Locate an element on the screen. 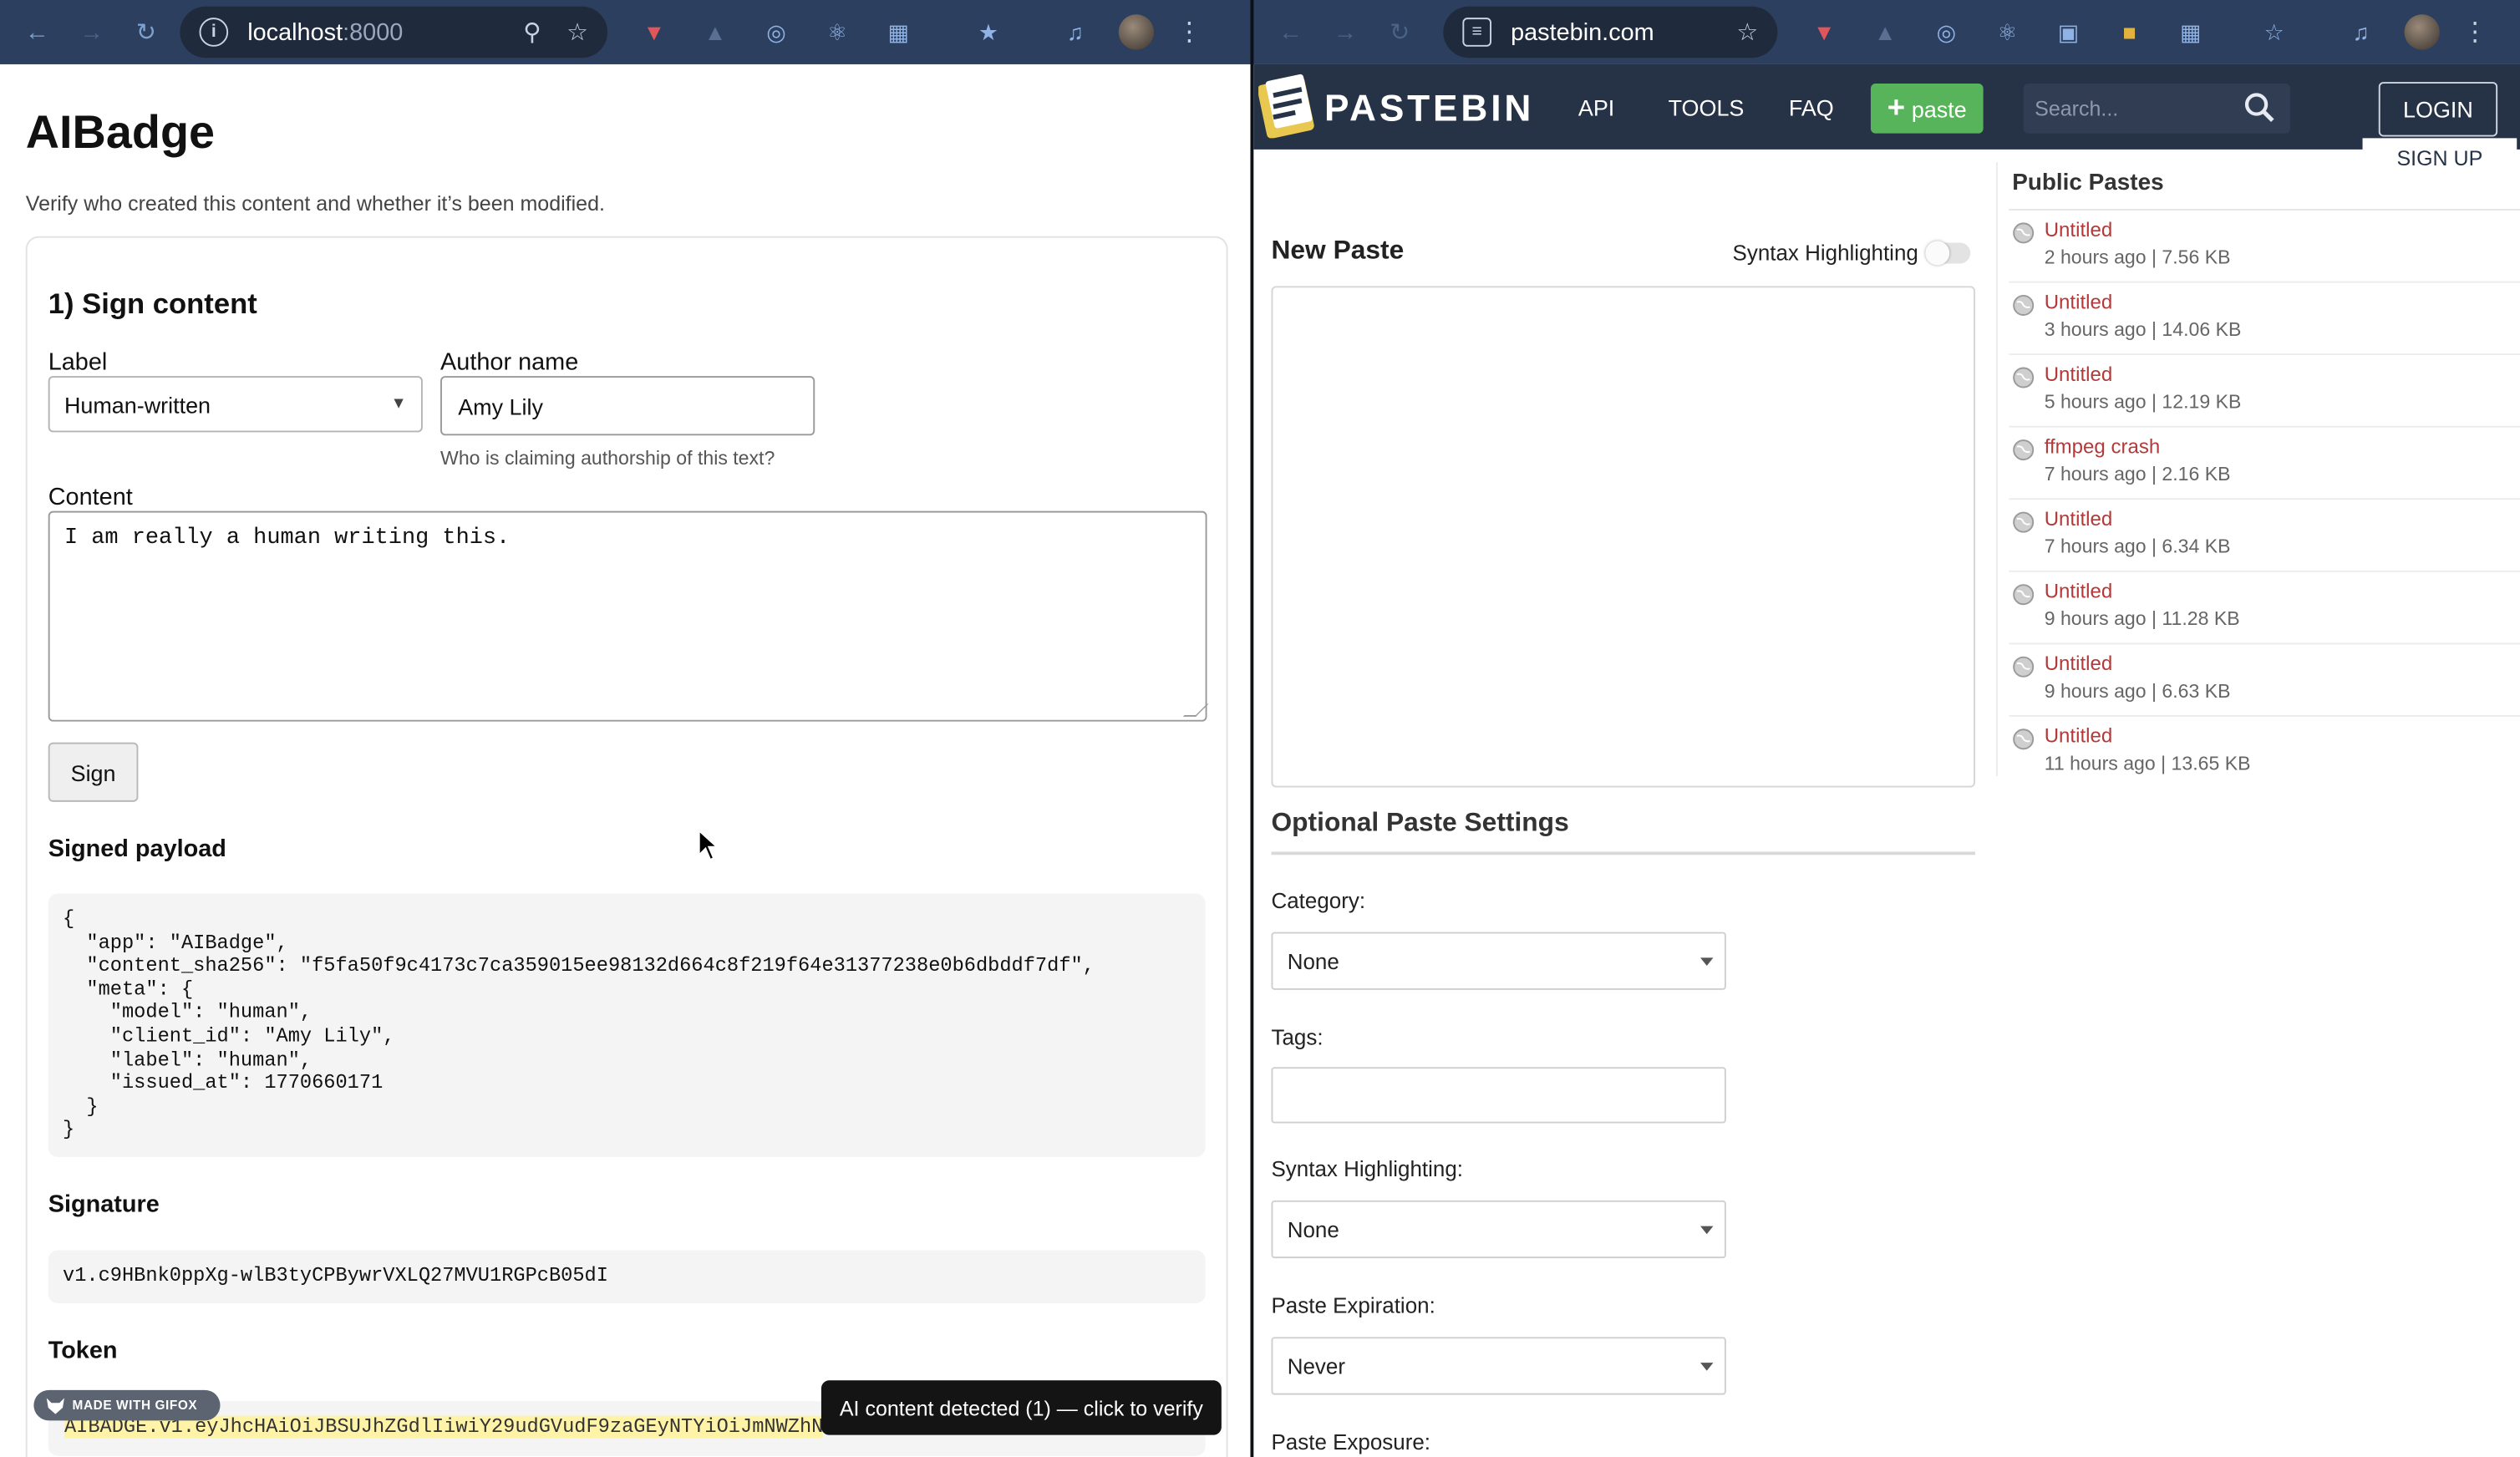  syntax-select: None is located at coordinates (1498, 1229).